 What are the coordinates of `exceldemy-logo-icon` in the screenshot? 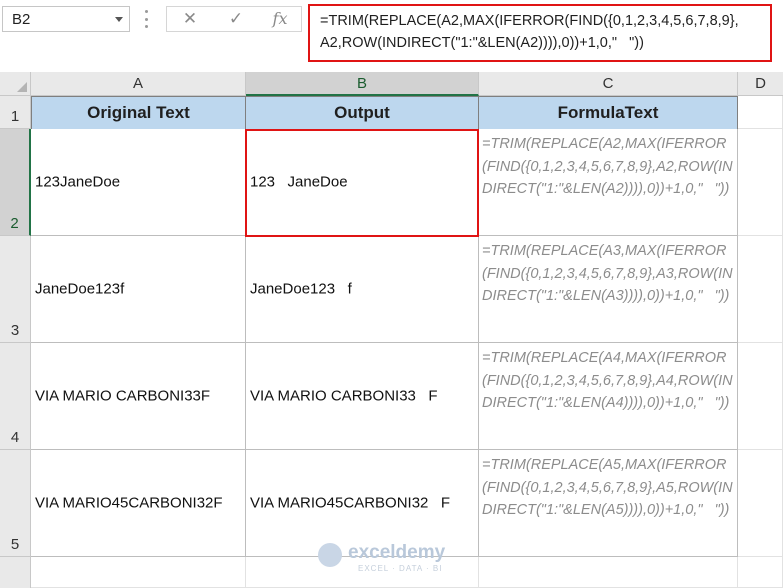 It's located at (330, 555).